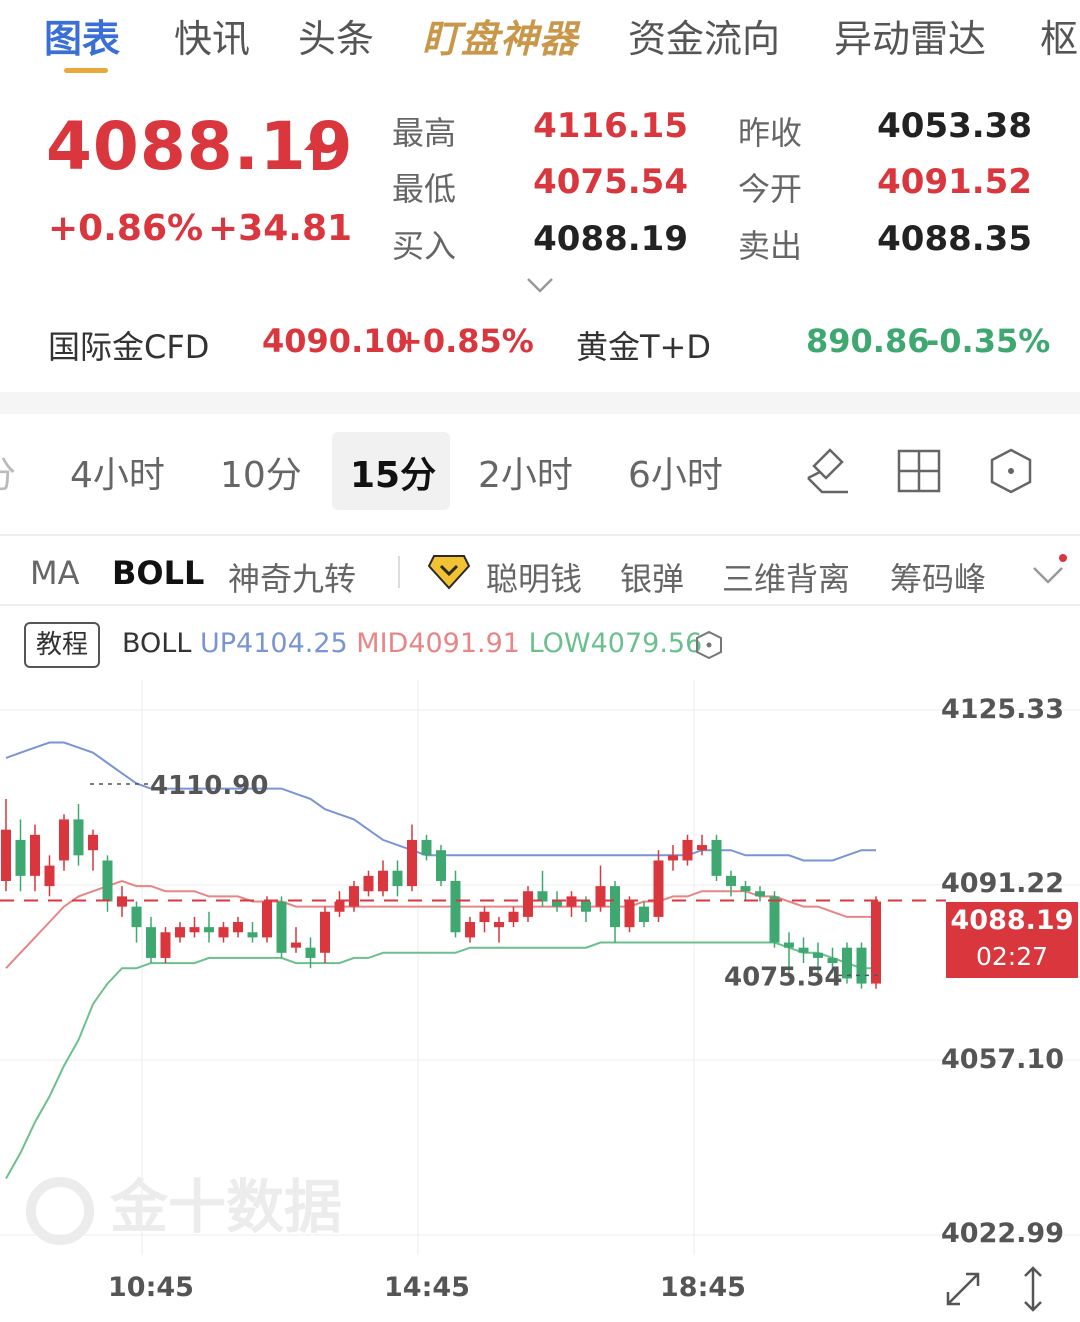 The image size is (1080, 1322). Describe the element at coordinates (910, 35) in the screenshot. I see `tab-anomaly-radar: 异动雷达` at that location.